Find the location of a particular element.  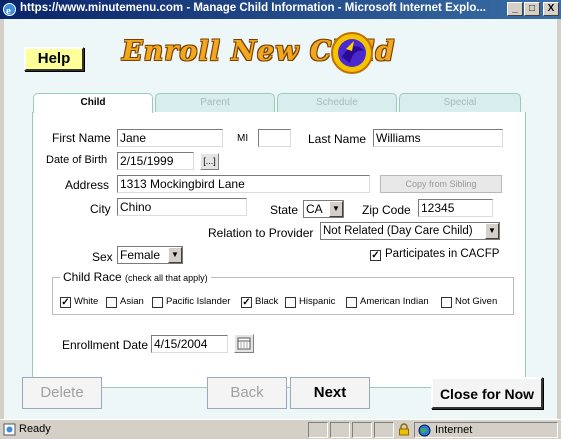

race-black-label: Black is located at coordinates (267, 301).